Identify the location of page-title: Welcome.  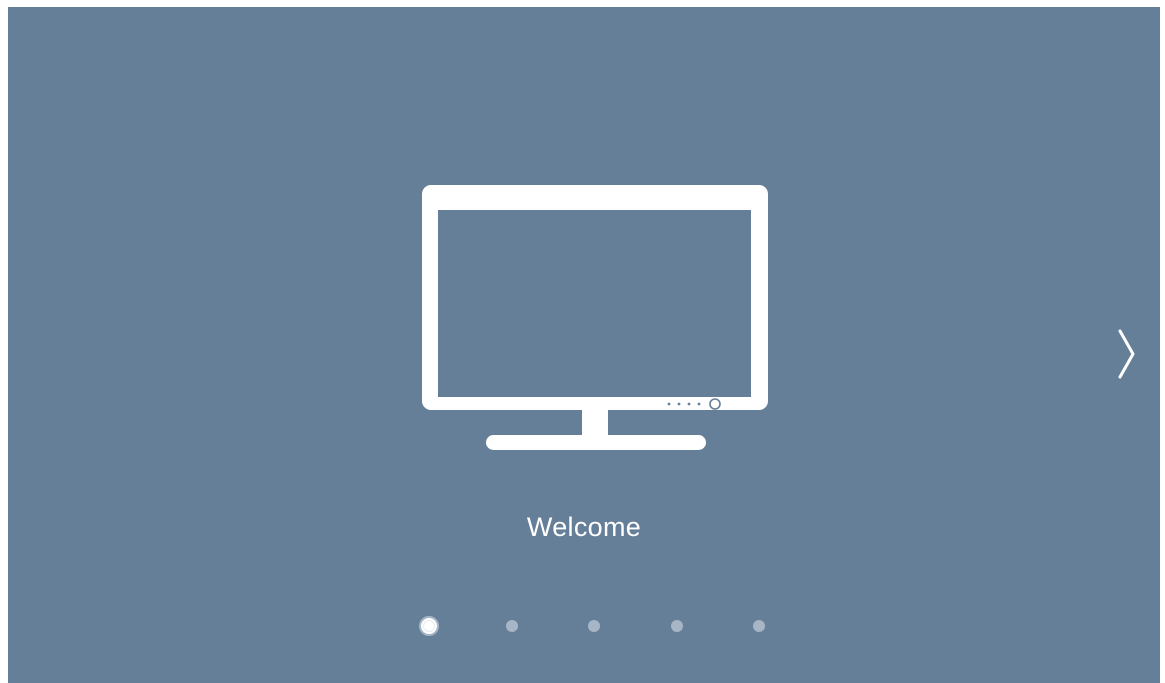
(584, 527).